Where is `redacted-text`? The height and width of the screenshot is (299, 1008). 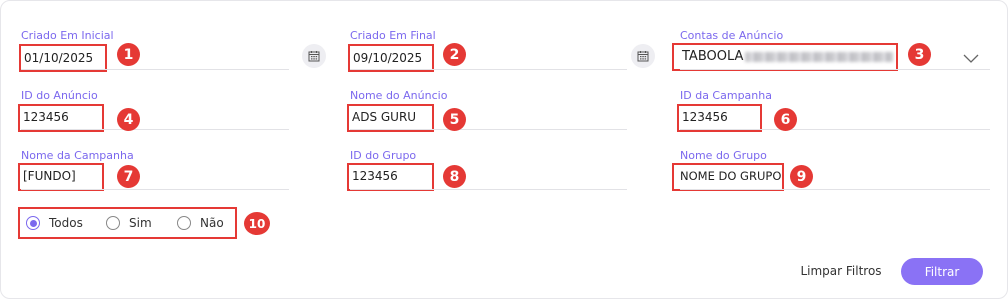 redacted-text is located at coordinates (819, 56).